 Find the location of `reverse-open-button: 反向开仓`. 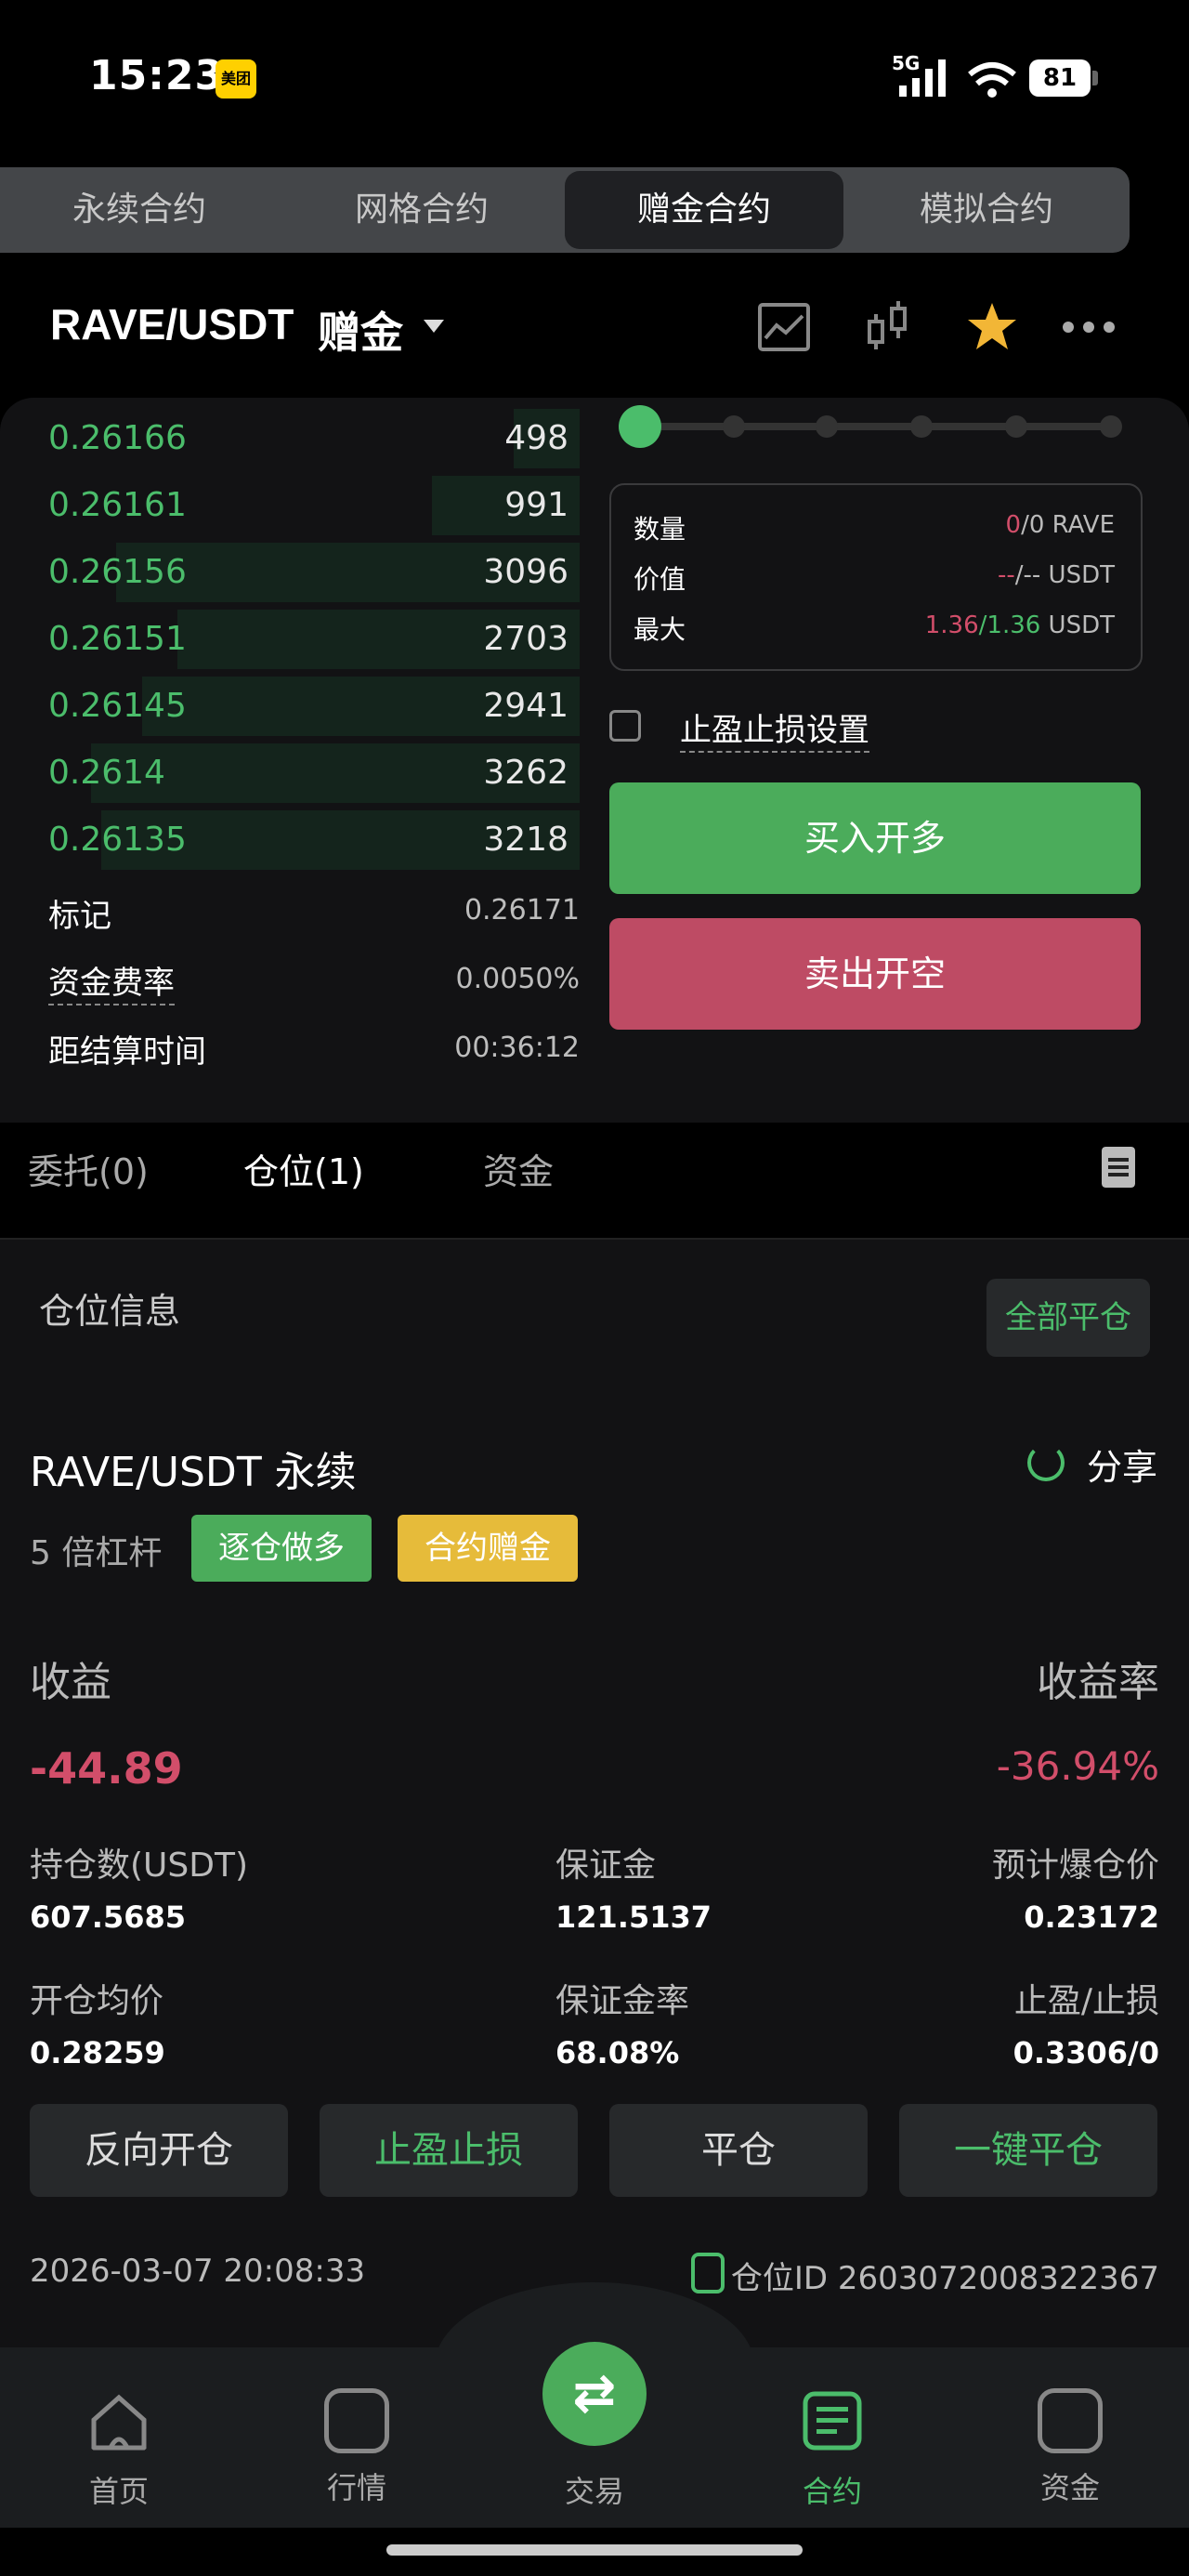

reverse-open-button: 反向开仓 is located at coordinates (159, 2150).